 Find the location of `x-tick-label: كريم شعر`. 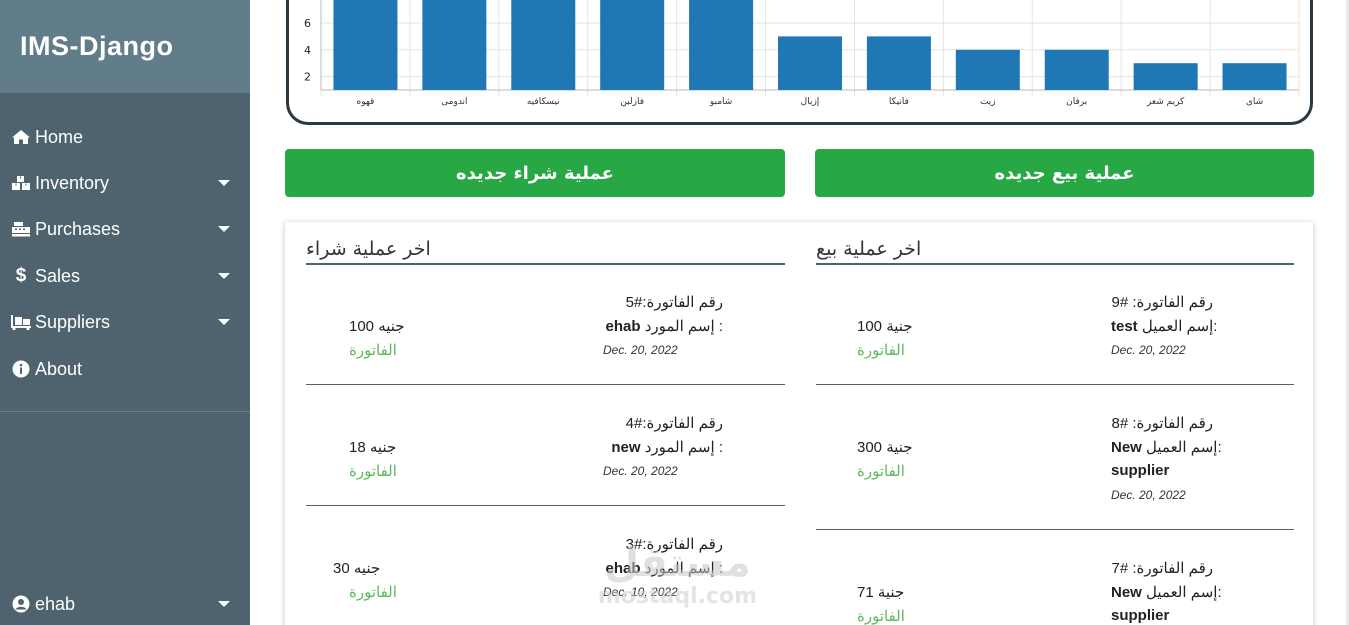

x-tick-label: كريم شعر is located at coordinates (1165, 102).